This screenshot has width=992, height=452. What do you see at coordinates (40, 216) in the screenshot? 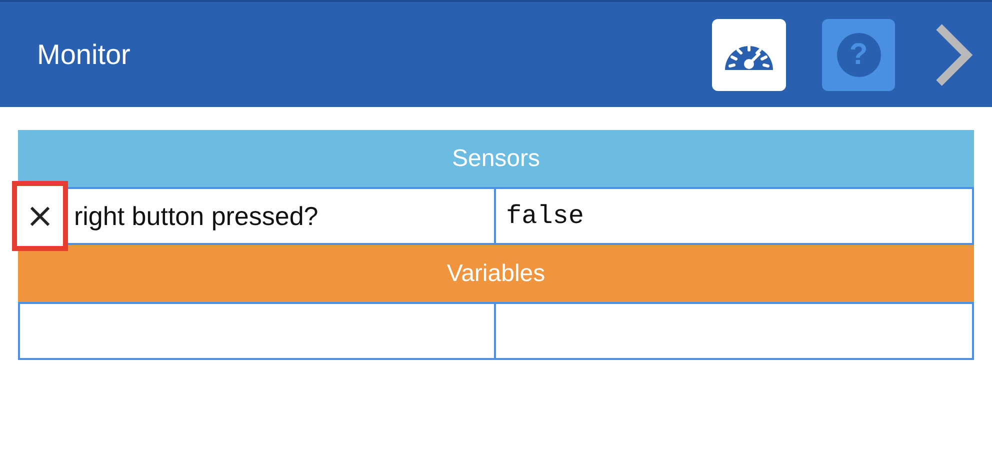
I see `remove-button: ×` at bounding box center [40, 216].